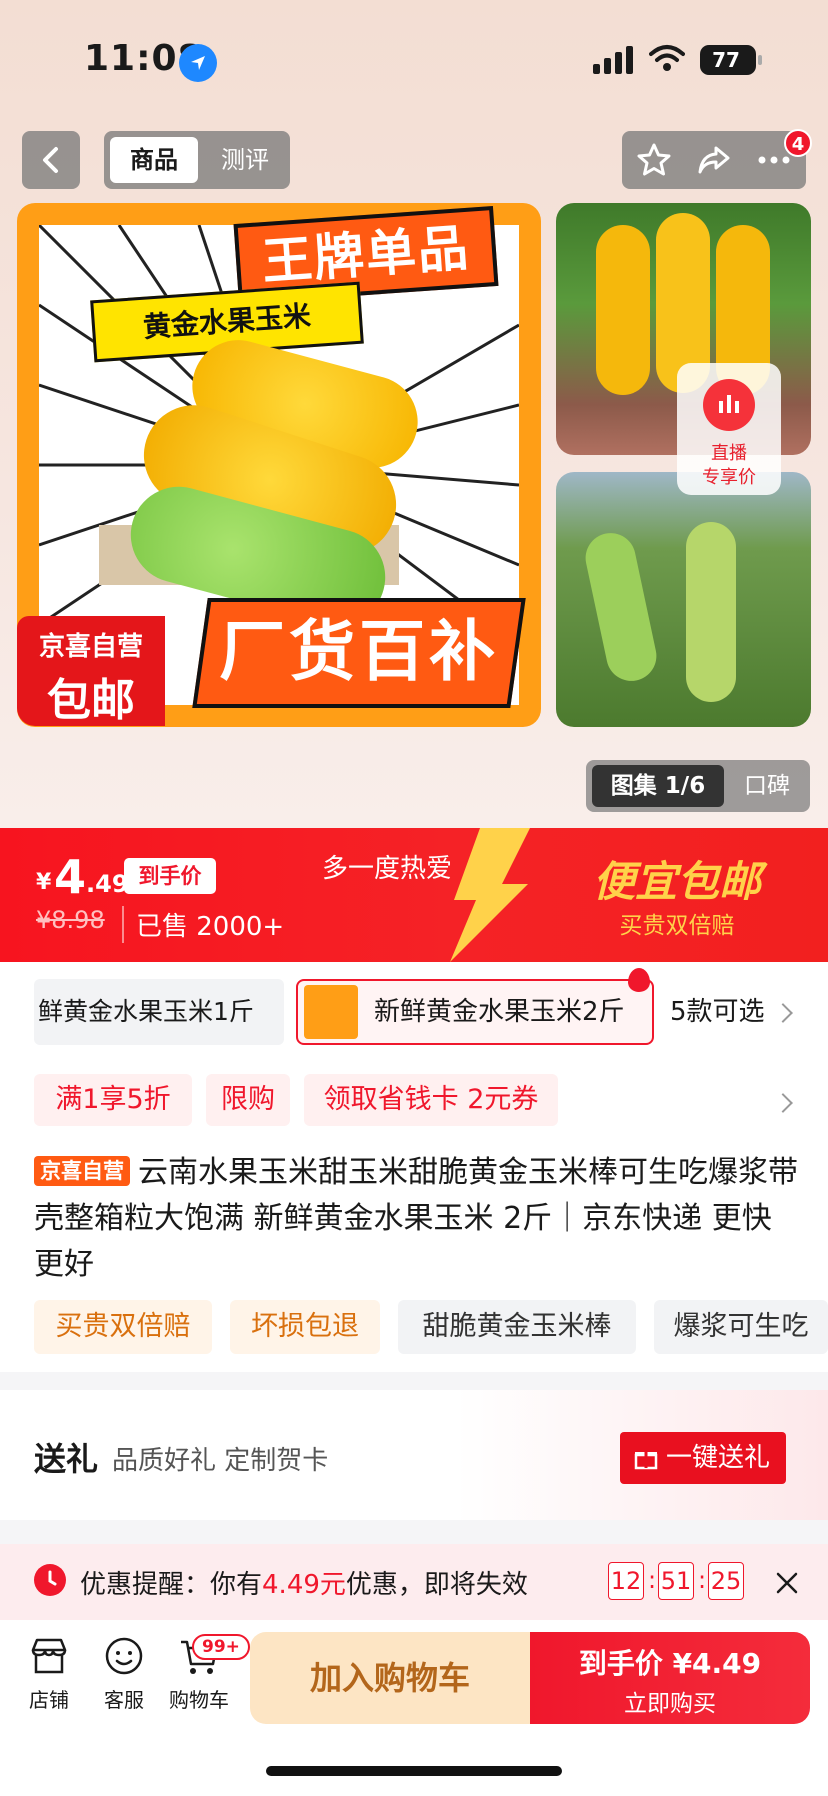  Describe the element at coordinates (414, 1455) in the screenshot. I see `gift-section: 送礼 品质好礼 定制贺卡 一键送礼` at that location.